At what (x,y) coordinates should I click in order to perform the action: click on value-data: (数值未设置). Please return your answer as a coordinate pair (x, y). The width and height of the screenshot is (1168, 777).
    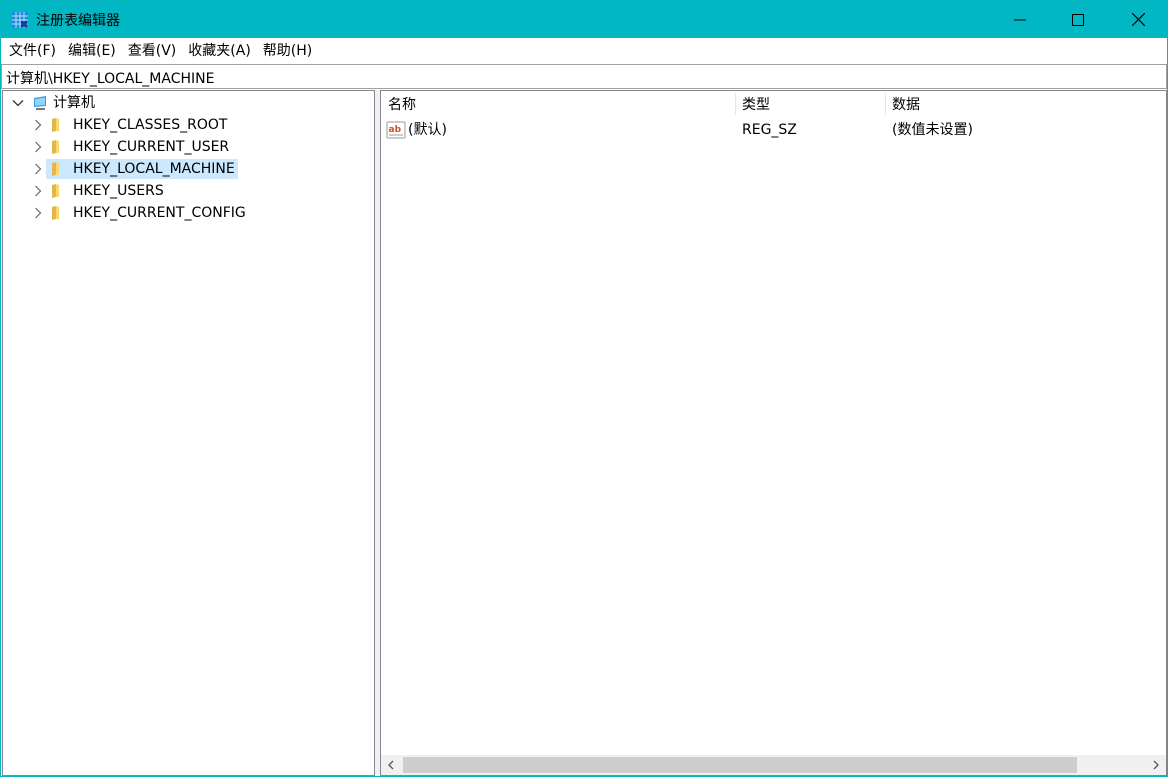
    Looking at the image, I should click on (932, 130).